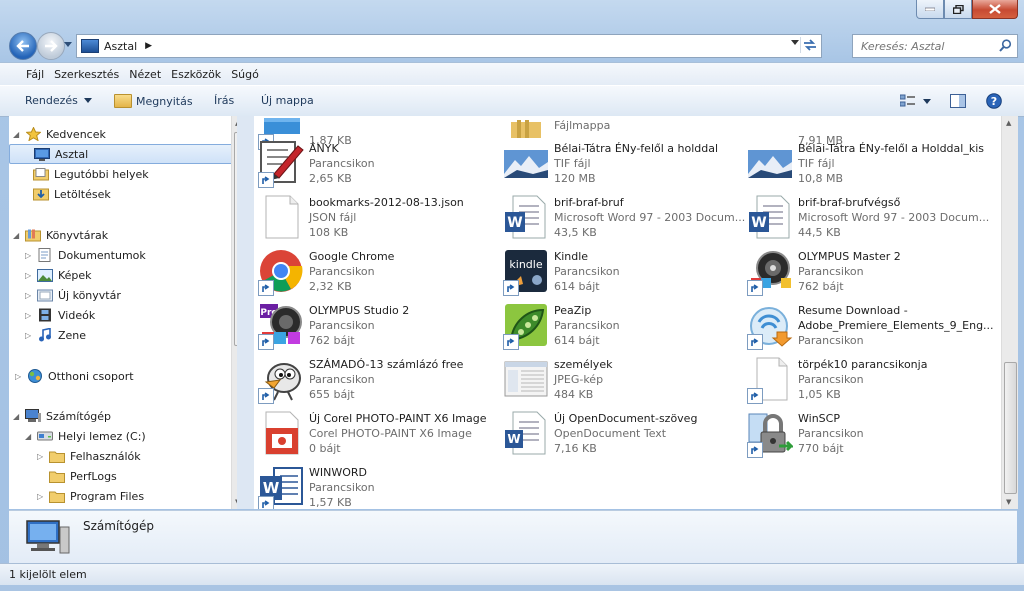 The height and width of the screenshot is (591, 1024). I want to click on nav-pictures: ▷ Képek, so click(58, 275).